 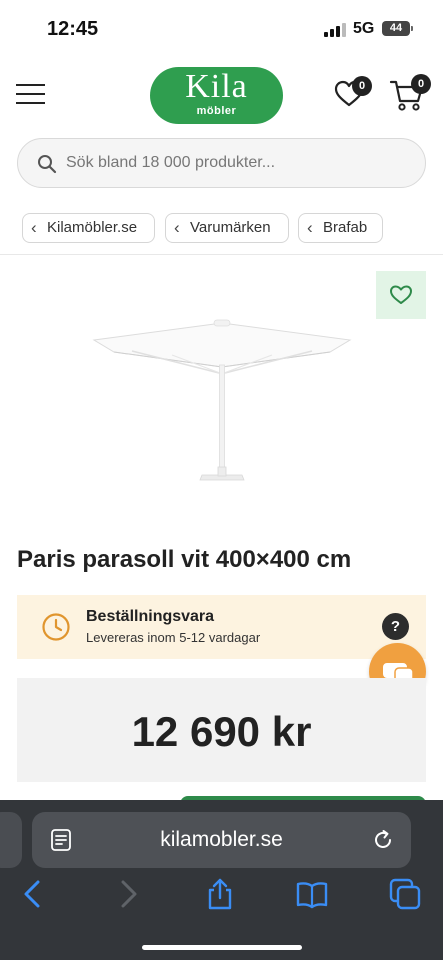 I want to click on url-text: kilamobler.se, so click(x=221, y=839).